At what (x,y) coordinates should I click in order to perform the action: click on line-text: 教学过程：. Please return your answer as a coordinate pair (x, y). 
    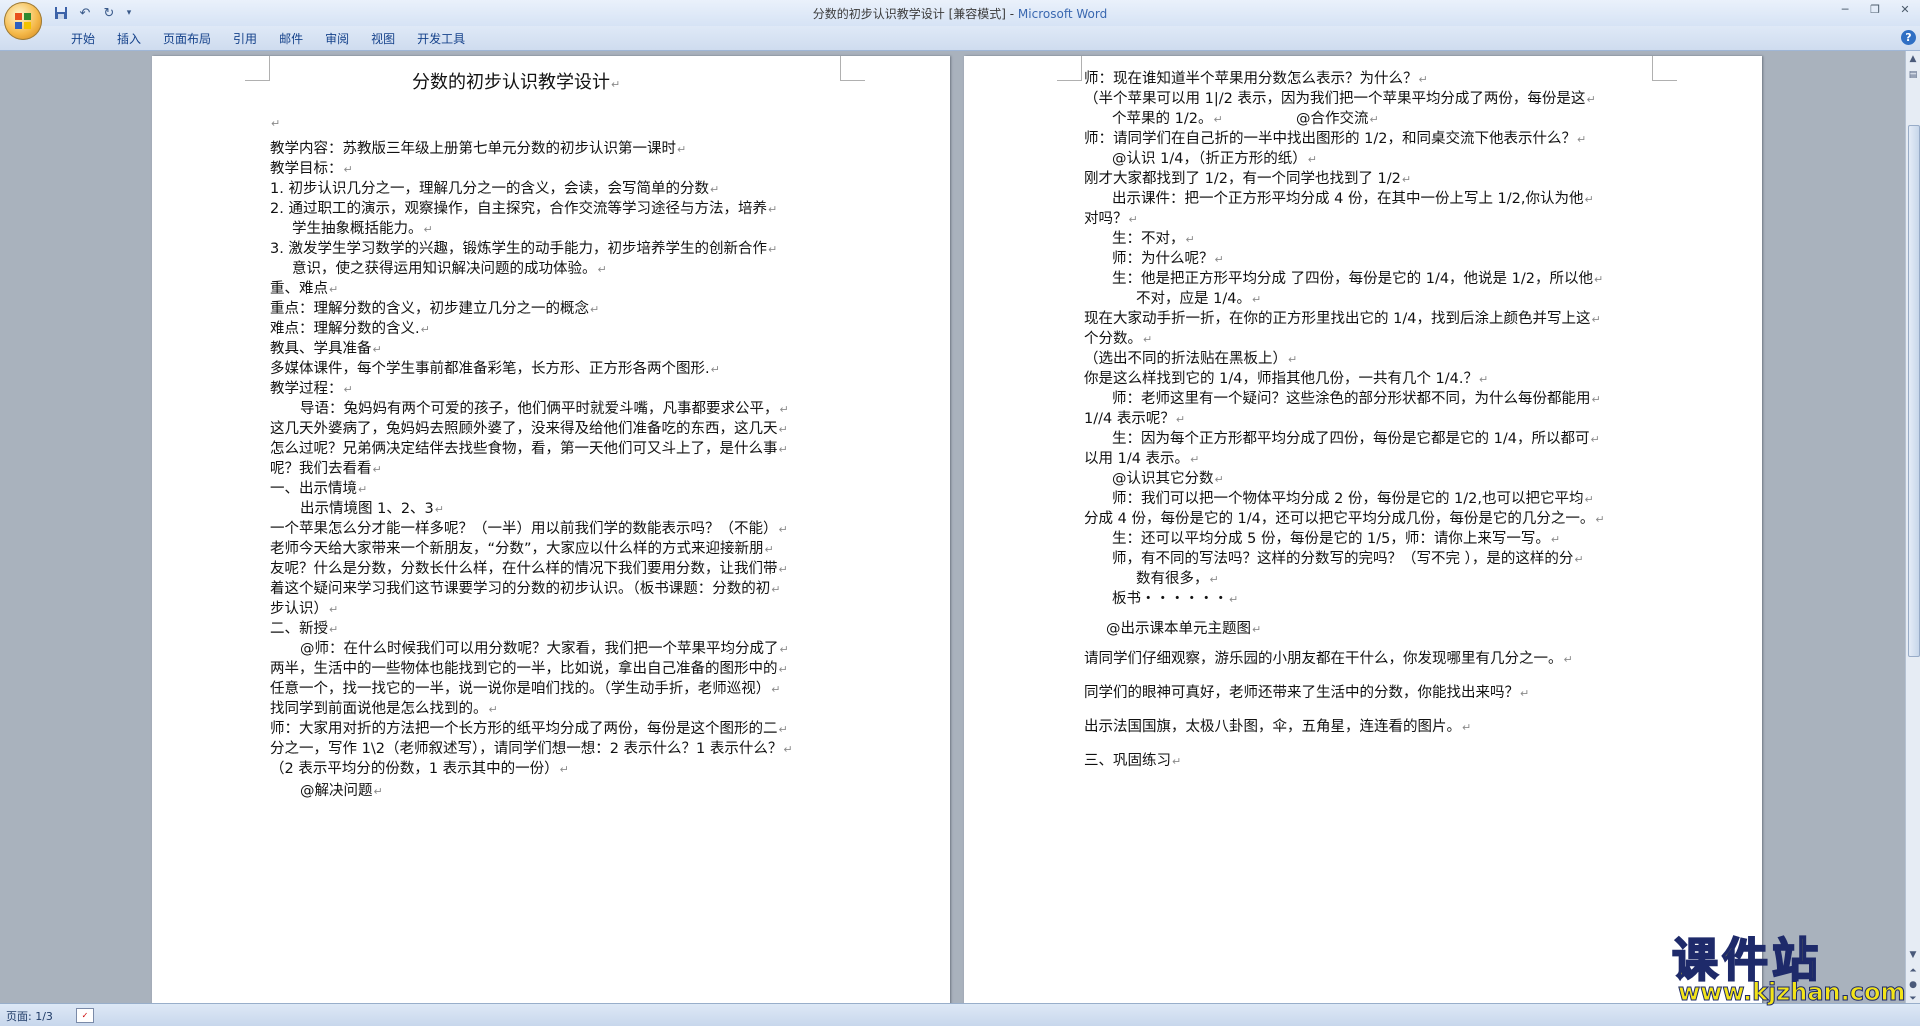
    Looking at the image, I should click on (306, 389).